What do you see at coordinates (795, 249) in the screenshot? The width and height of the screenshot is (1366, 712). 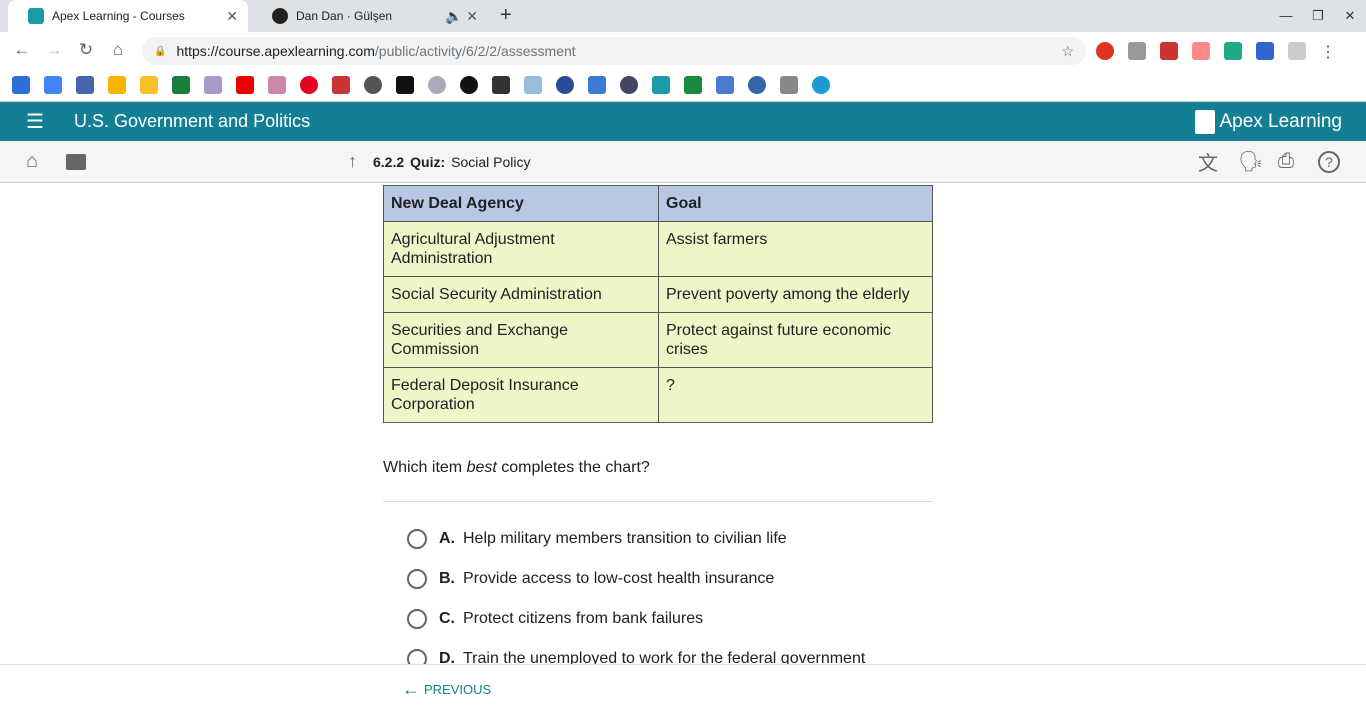 I see `table-cell: Assist farmers` at bounding box center [795, 249].